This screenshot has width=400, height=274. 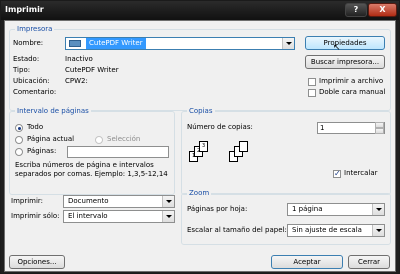 What do you see at coordinates (307, 262) in the screenshot?
I see `ok-button: Aceptar` at bounding box center [307, 262].